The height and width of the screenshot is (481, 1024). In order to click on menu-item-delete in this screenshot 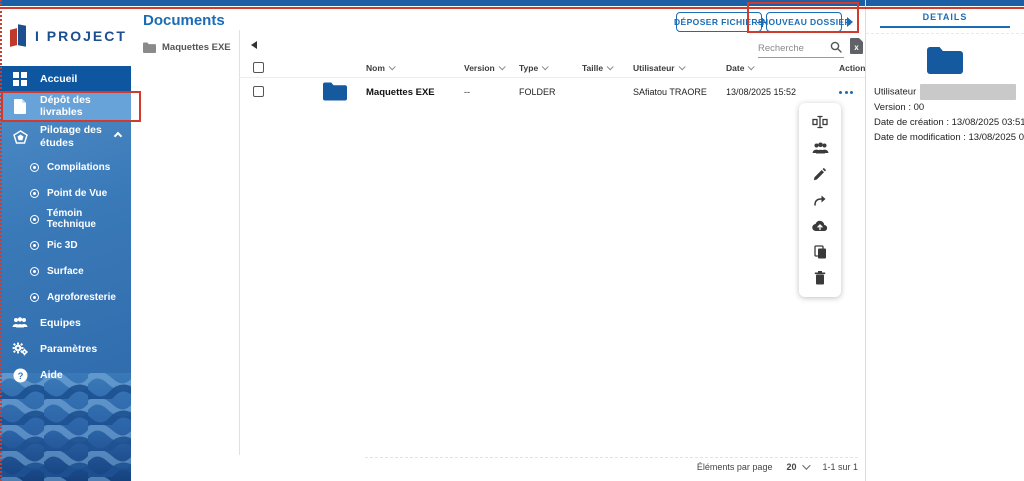, I will do `click(820, 278)`.